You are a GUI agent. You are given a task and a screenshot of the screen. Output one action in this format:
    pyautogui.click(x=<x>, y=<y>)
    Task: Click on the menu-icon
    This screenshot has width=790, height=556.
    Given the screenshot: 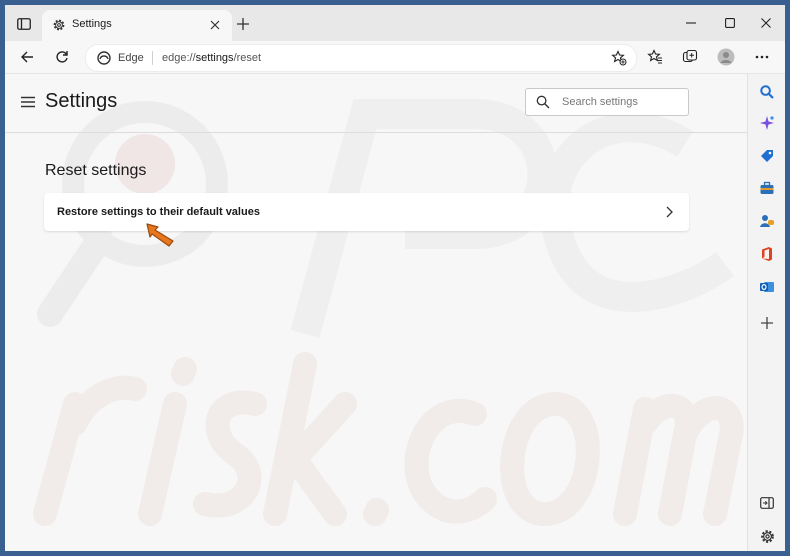 What is the action you would take?
    pyautogui.click(x=28, y=102)
    